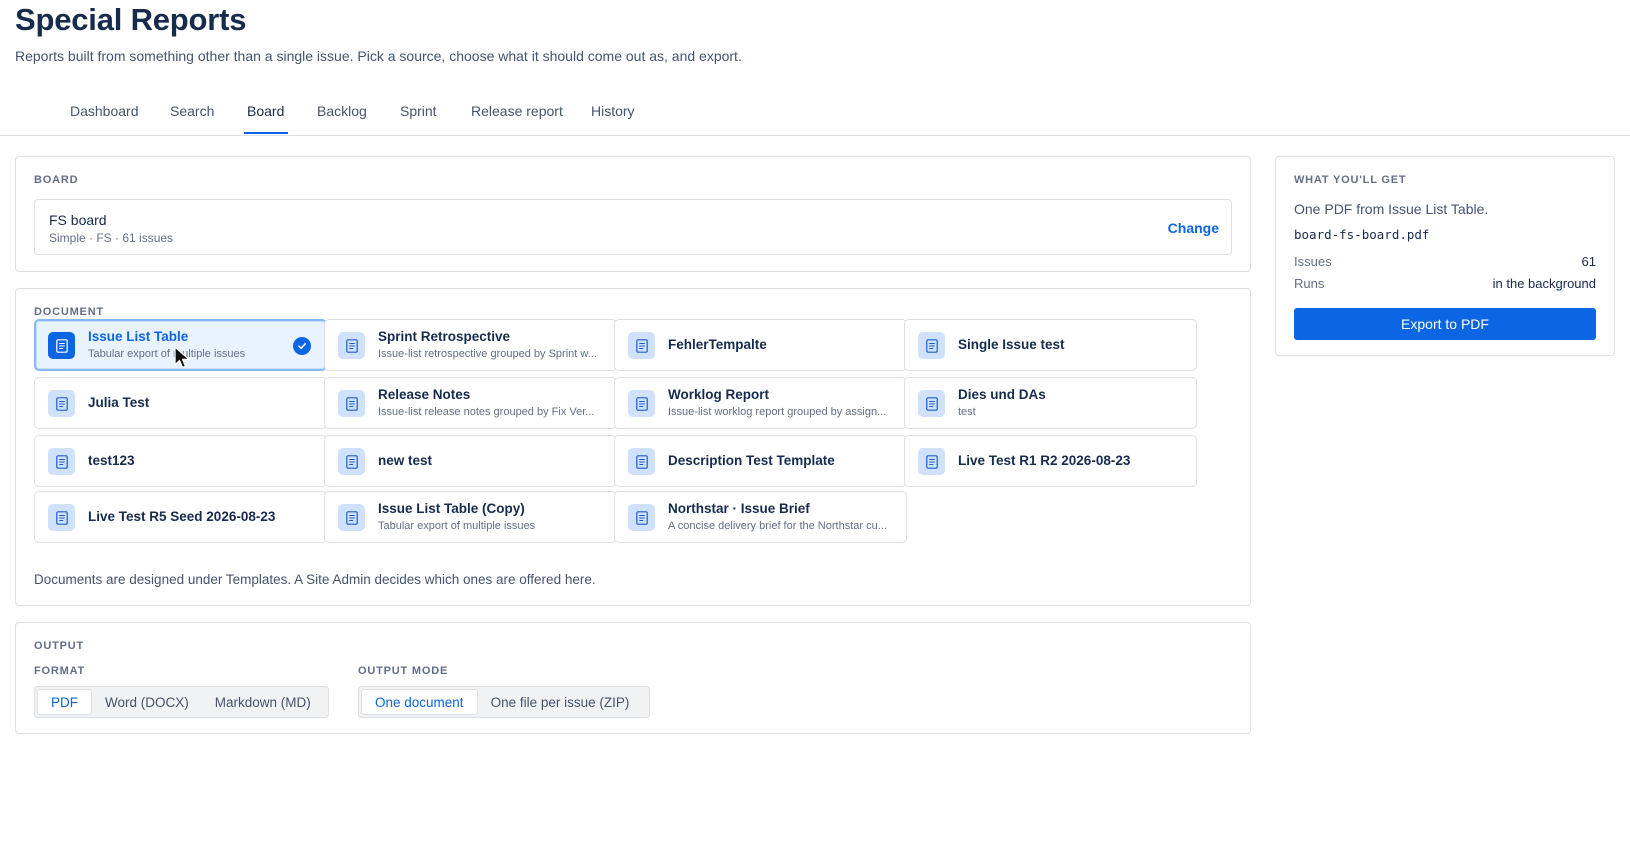 The image size is (1630, 845). Describe the element at coordinates (111, 460) in the screenshot. I see `document-title: test123` at that location.